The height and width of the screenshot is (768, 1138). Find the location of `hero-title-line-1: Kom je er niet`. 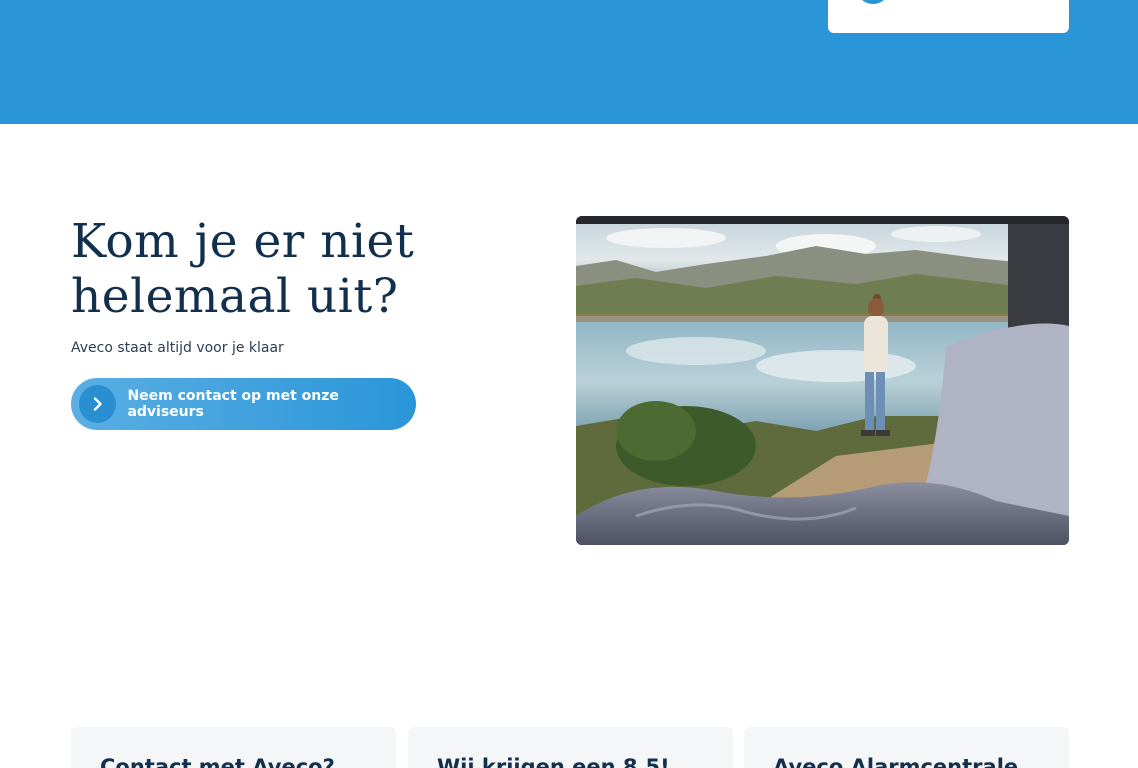

hero-title-line-1: Kom je er niet is located at coordinates (243, 241).